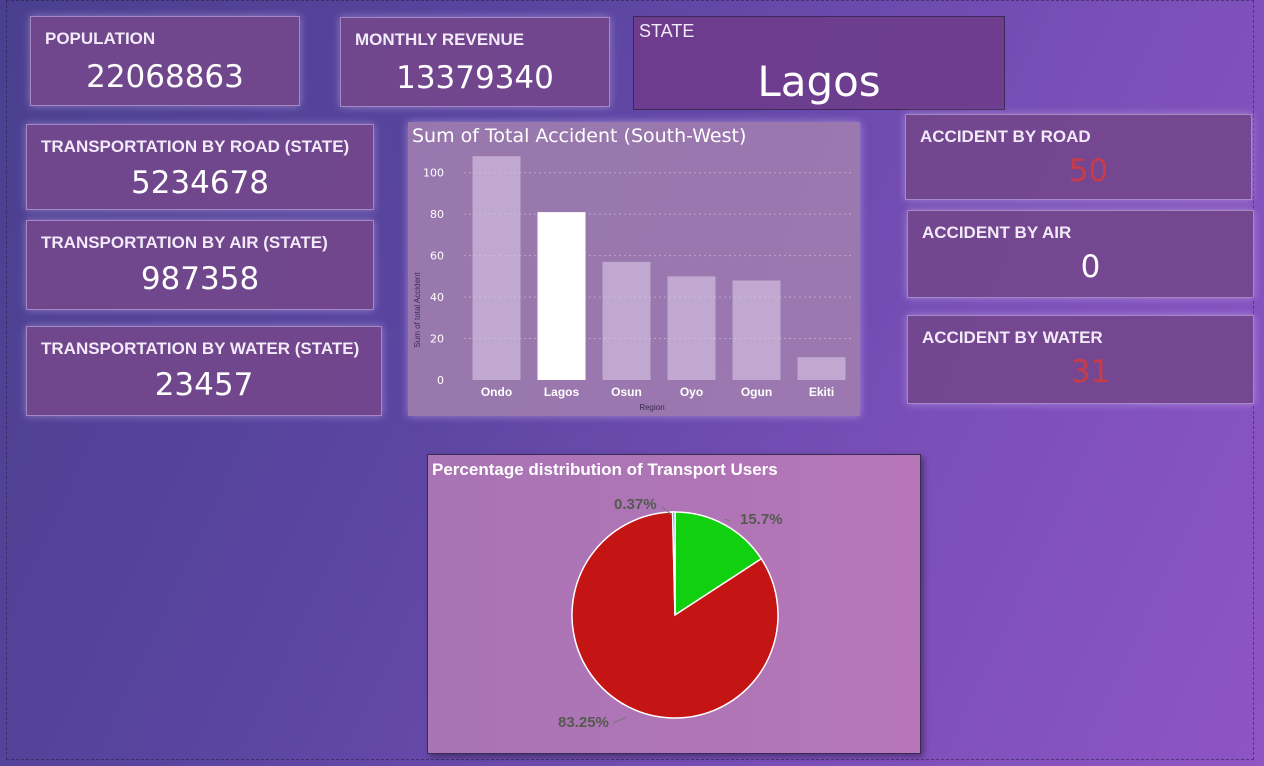 Image resolution: width=1264 pixels, height=766 pixels. What do you see at coordinates (440, 380) in the screenshot?
I see `bar-ytick-label: 0` at bounding box center [440, 380].